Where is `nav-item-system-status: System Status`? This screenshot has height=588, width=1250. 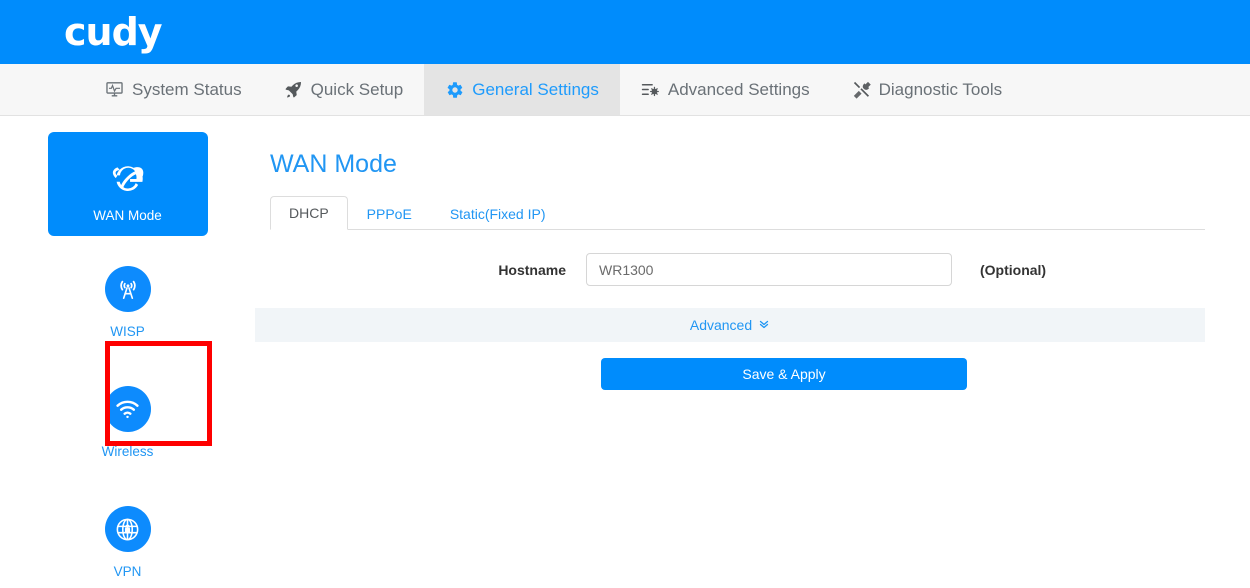 nav-item-system-status: System Status is located at coordinates (173, 89).